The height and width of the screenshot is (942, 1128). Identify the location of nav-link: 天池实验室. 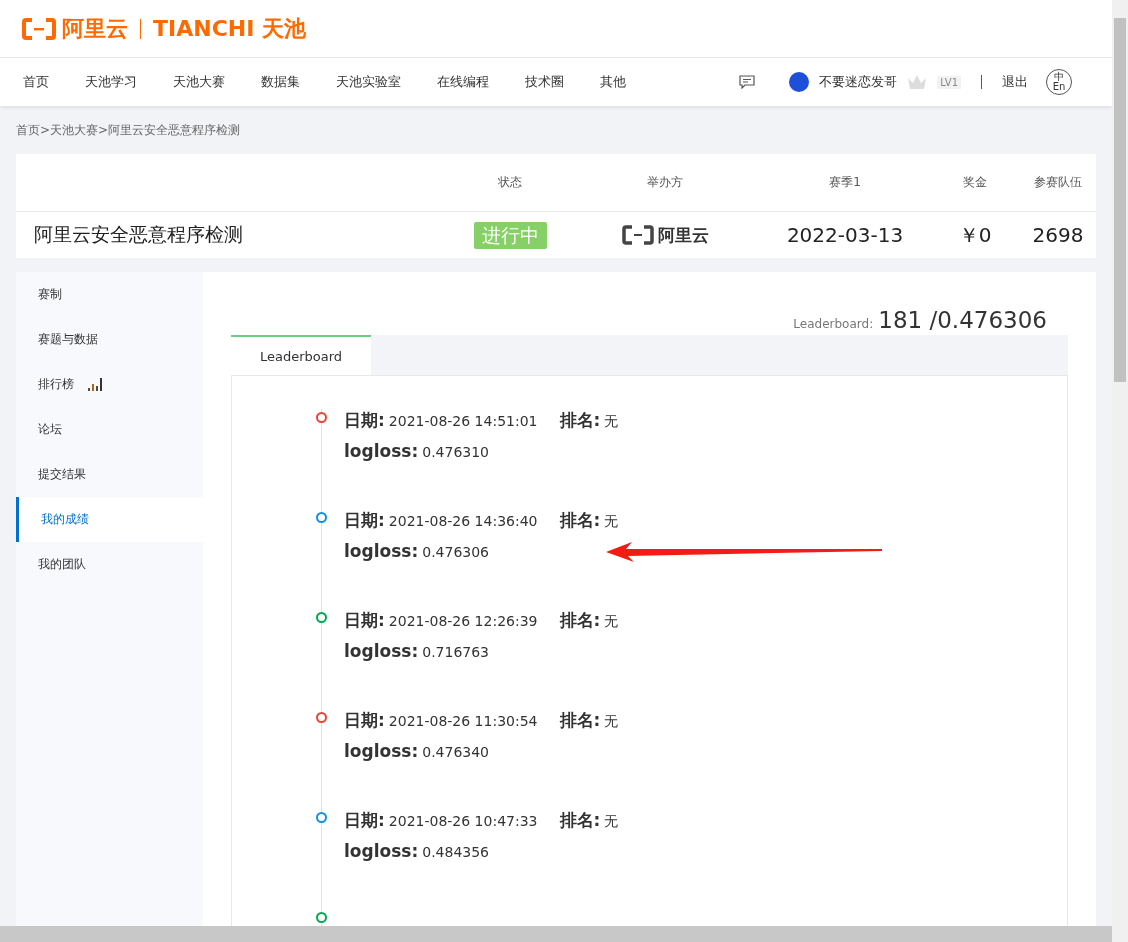
(368, 82).